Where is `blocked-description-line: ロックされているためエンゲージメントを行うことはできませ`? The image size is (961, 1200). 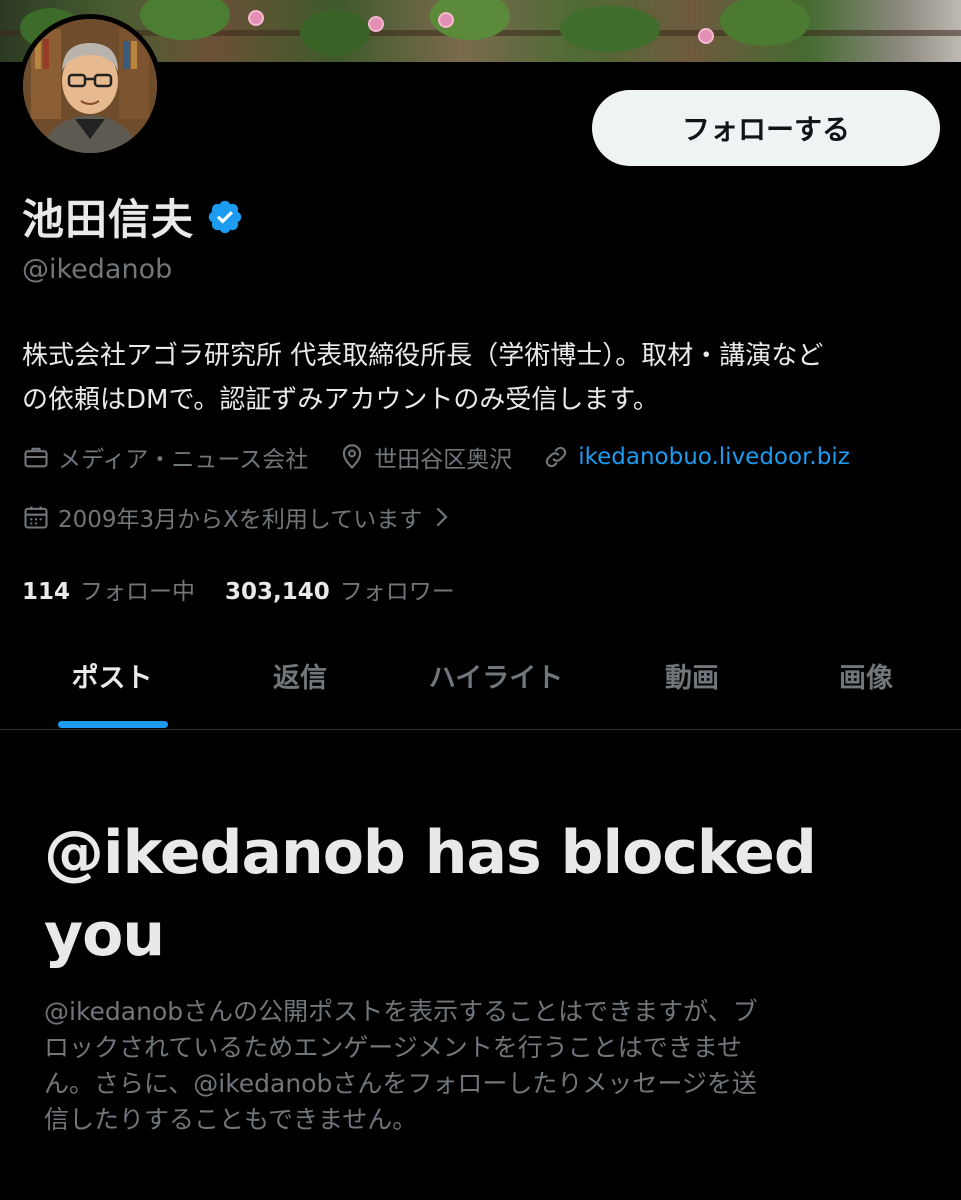
blocked-description-line: ロックされているためエンゲージメントを行うことはできませ is located at coordinates (393, 1047).